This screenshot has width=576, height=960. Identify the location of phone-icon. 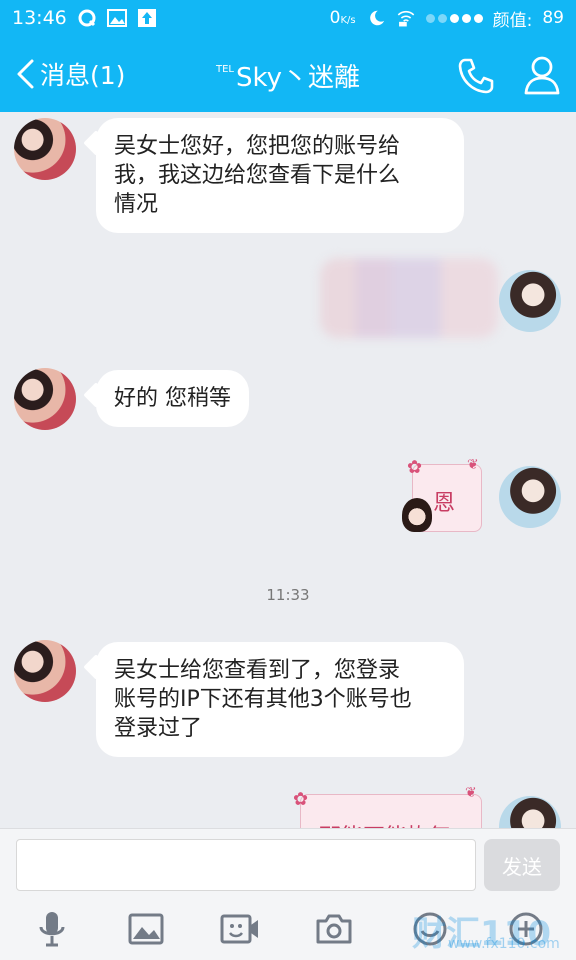
(476, 76).